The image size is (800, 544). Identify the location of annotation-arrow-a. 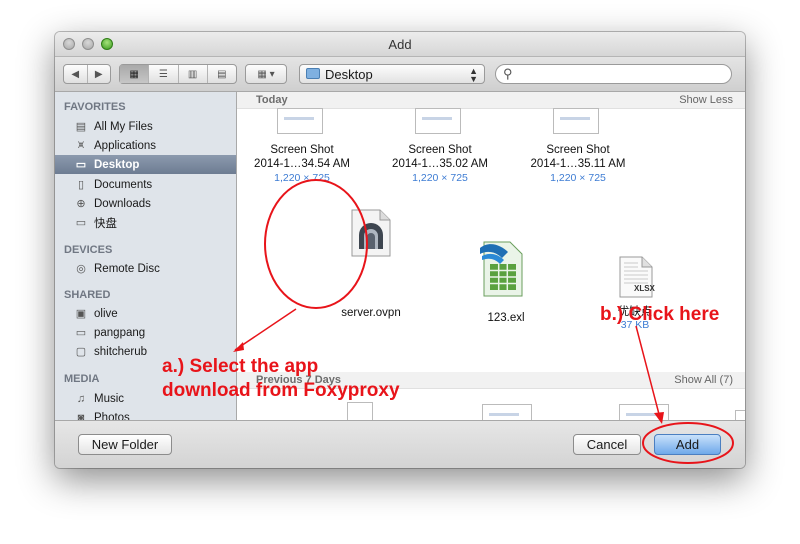
(265, 329).